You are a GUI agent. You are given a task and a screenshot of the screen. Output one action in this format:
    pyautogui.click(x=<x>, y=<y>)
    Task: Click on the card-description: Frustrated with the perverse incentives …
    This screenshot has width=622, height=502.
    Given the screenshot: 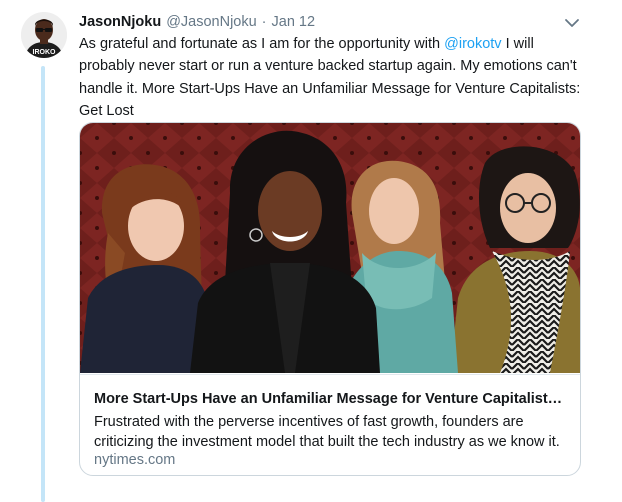 What is the action you would take?
    pyautogui.click(x=327, y=432)
    